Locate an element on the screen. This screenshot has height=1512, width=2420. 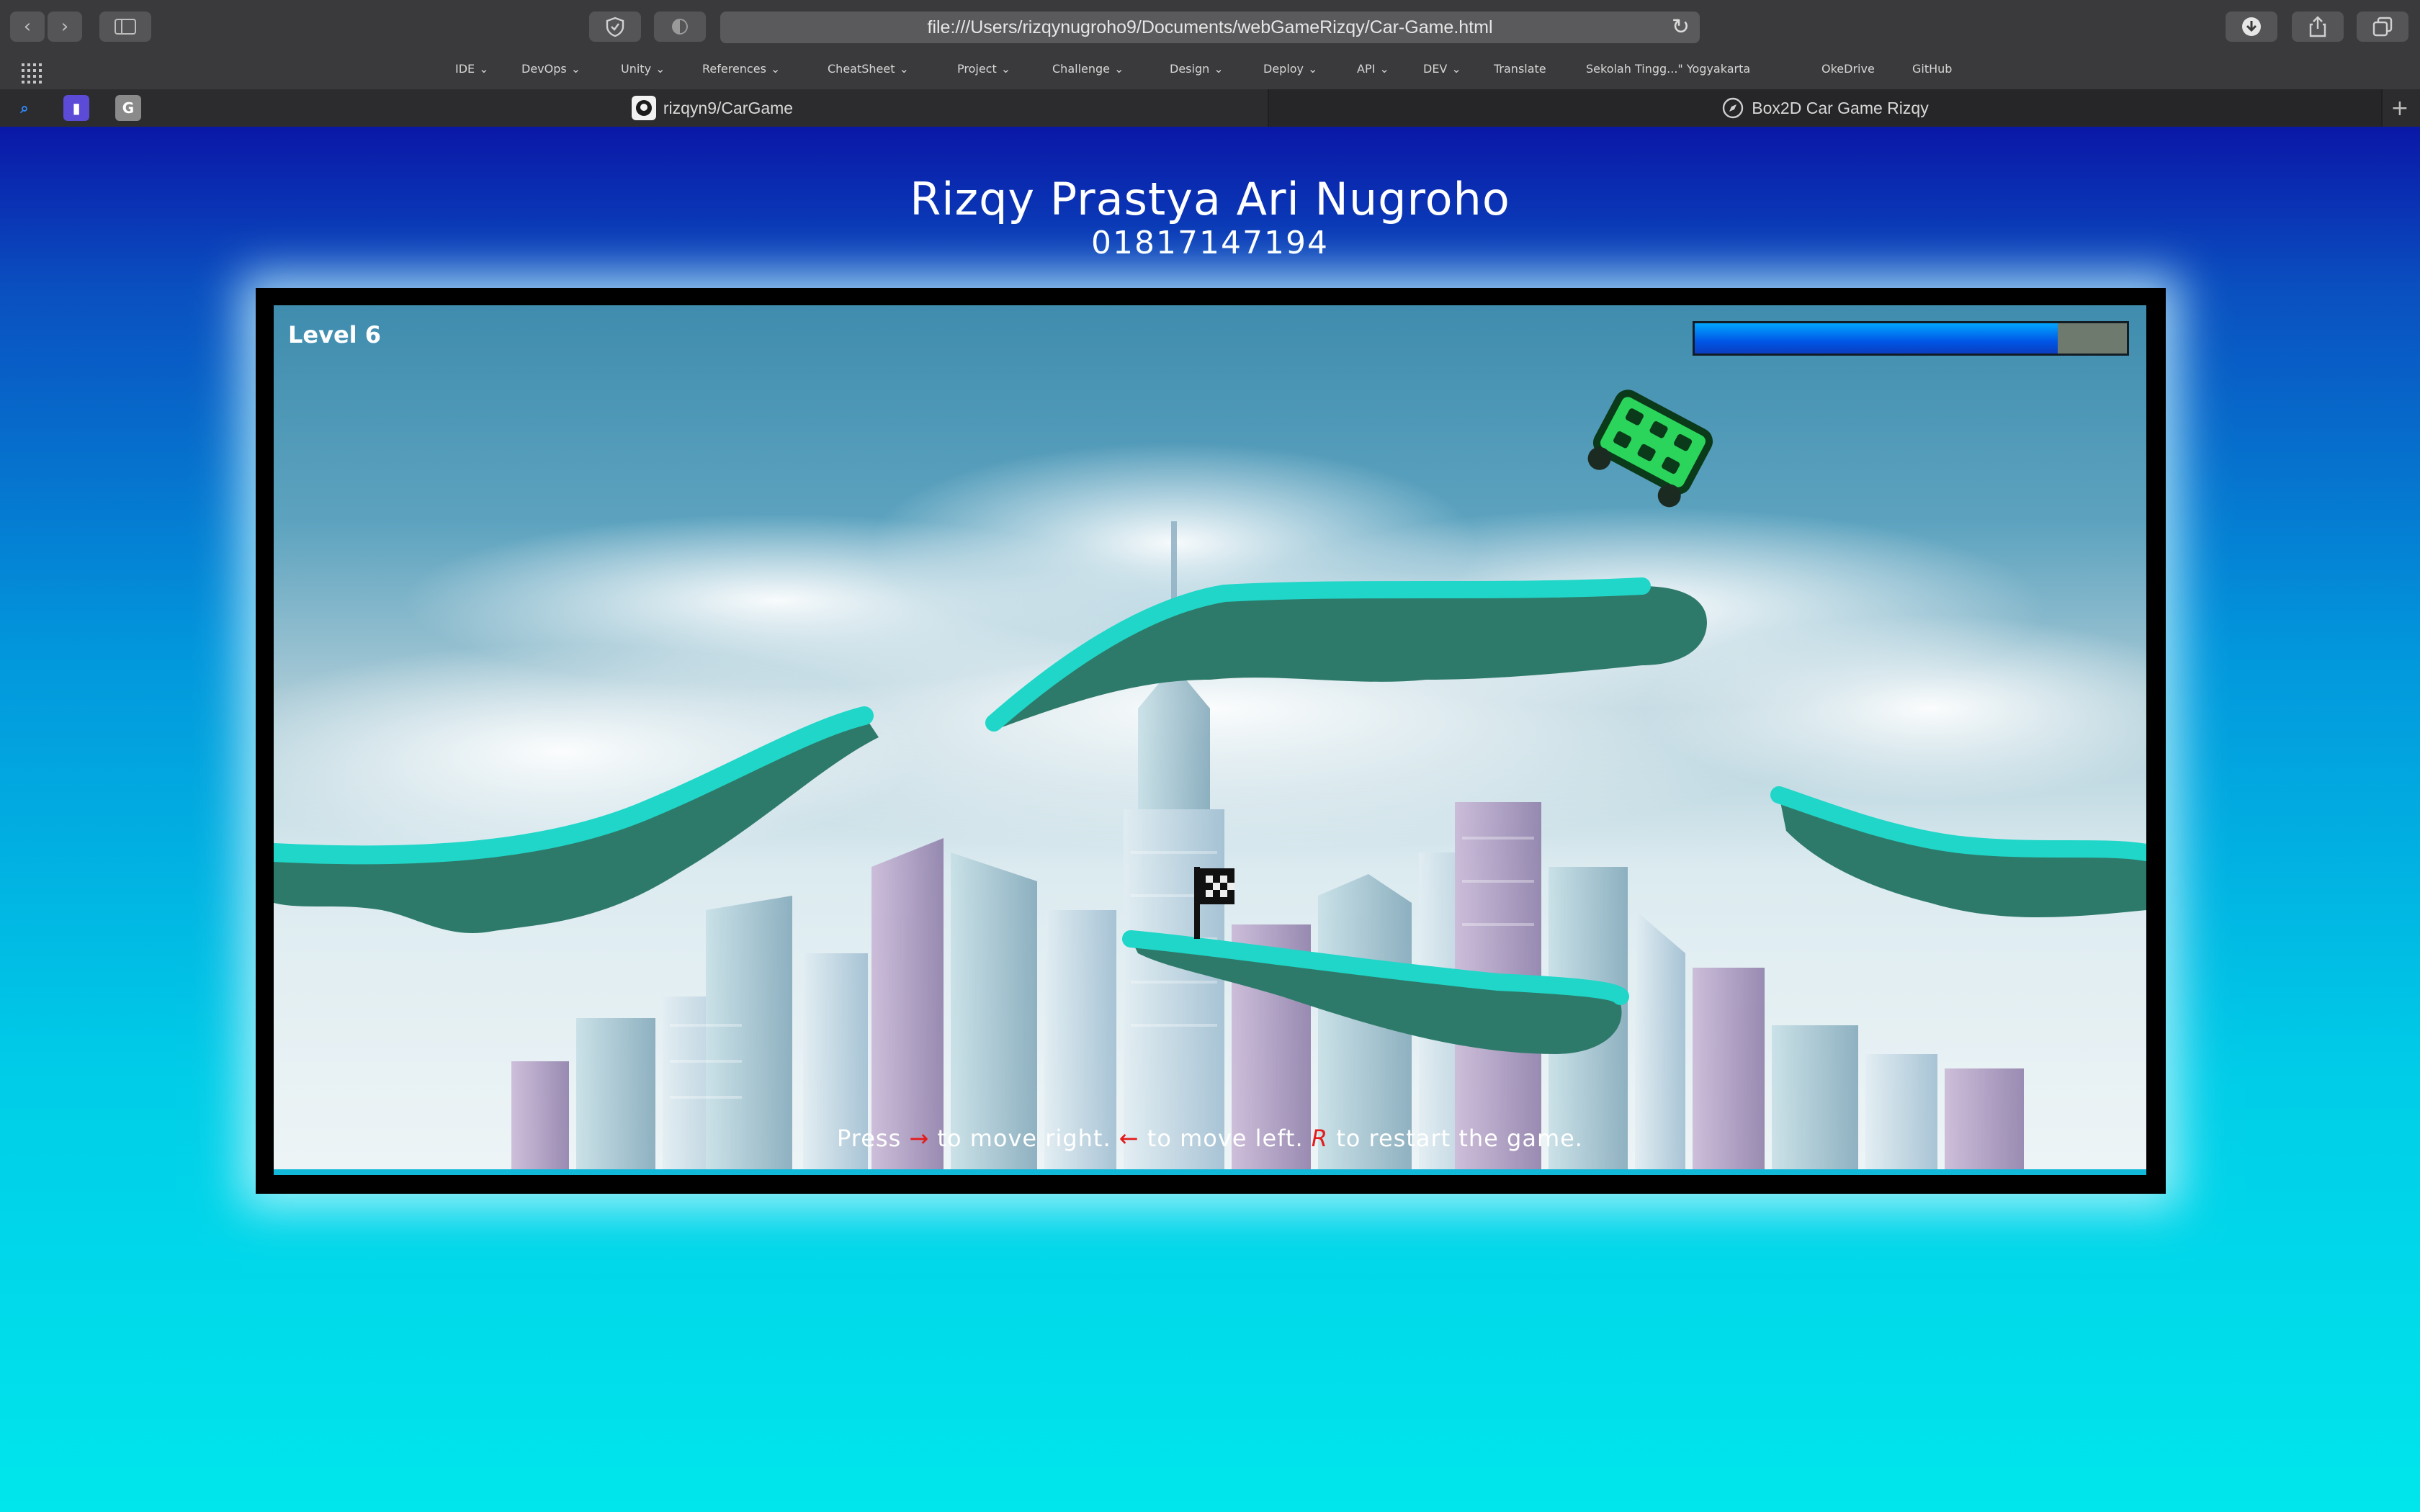
privacy-shield-button is located at coordinates (615, 27).